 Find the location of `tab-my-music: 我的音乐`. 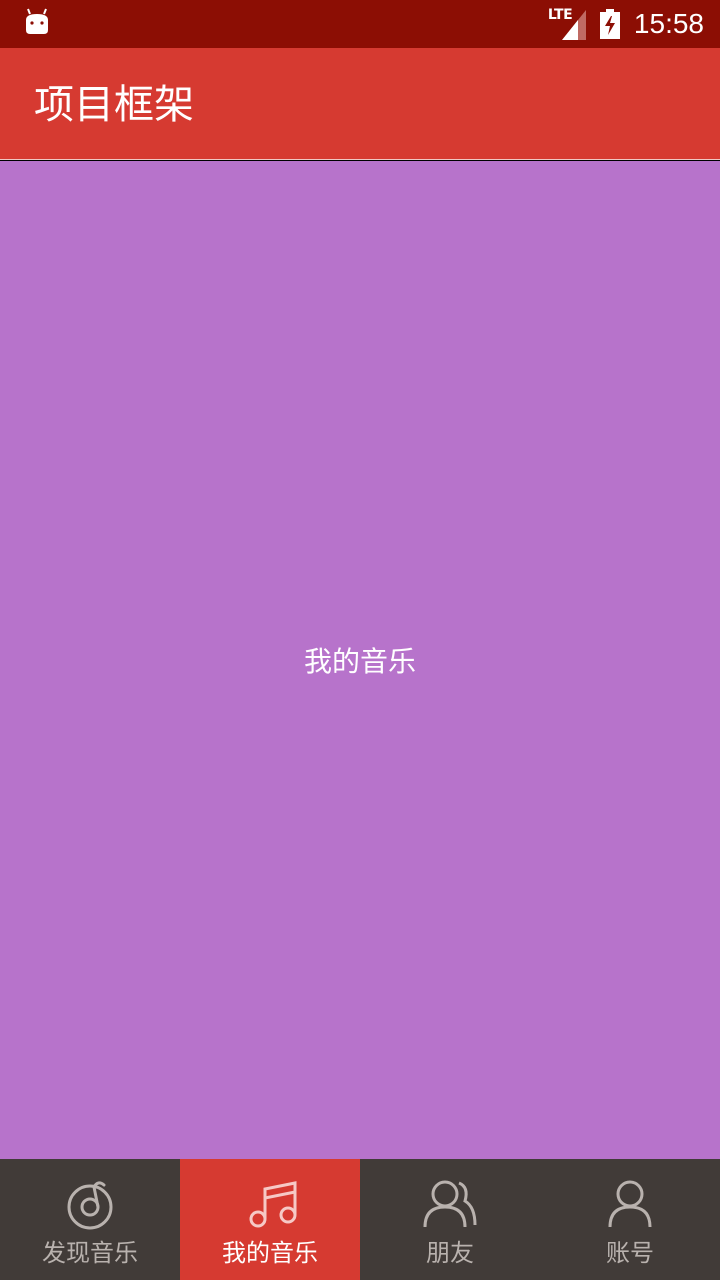

tab-my-music: 我的音乐 is located at coordinates (270, 1219).